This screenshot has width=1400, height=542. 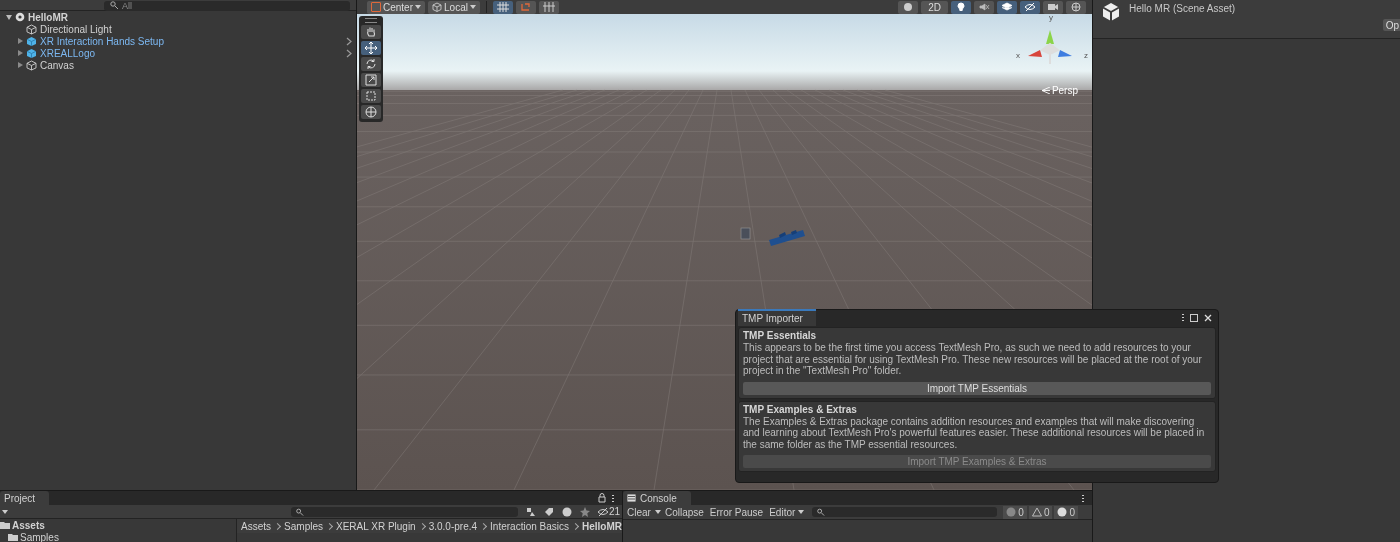 I want to click on sphere-icon, so click(x=908, y=7).